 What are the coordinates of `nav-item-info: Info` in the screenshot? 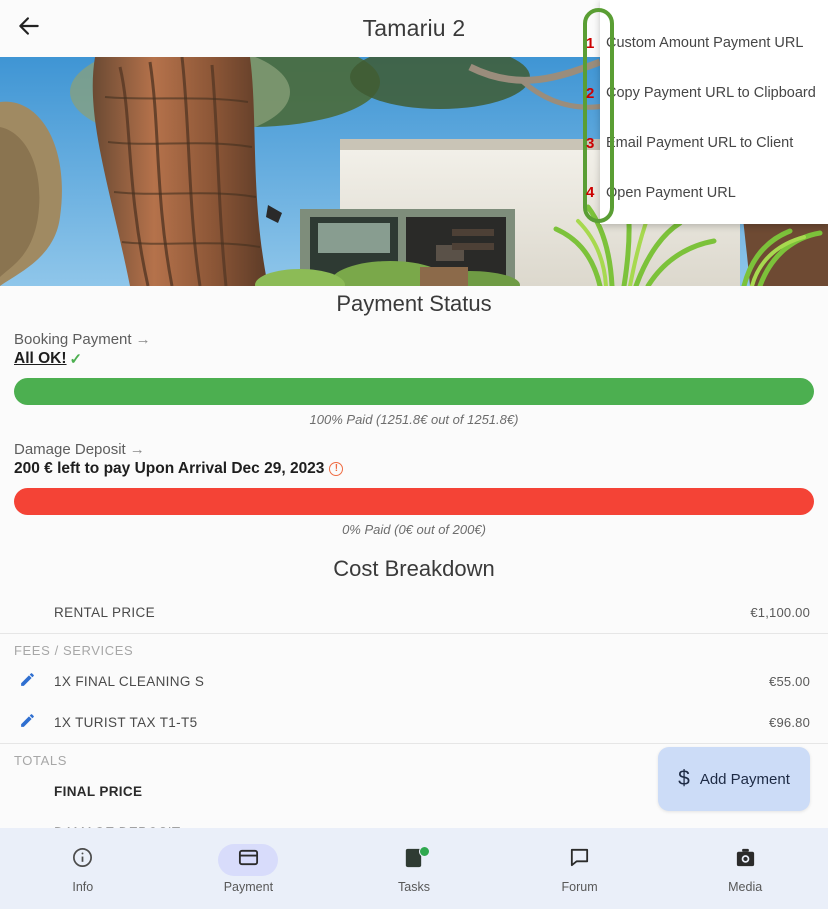 It's located at (83, 868).